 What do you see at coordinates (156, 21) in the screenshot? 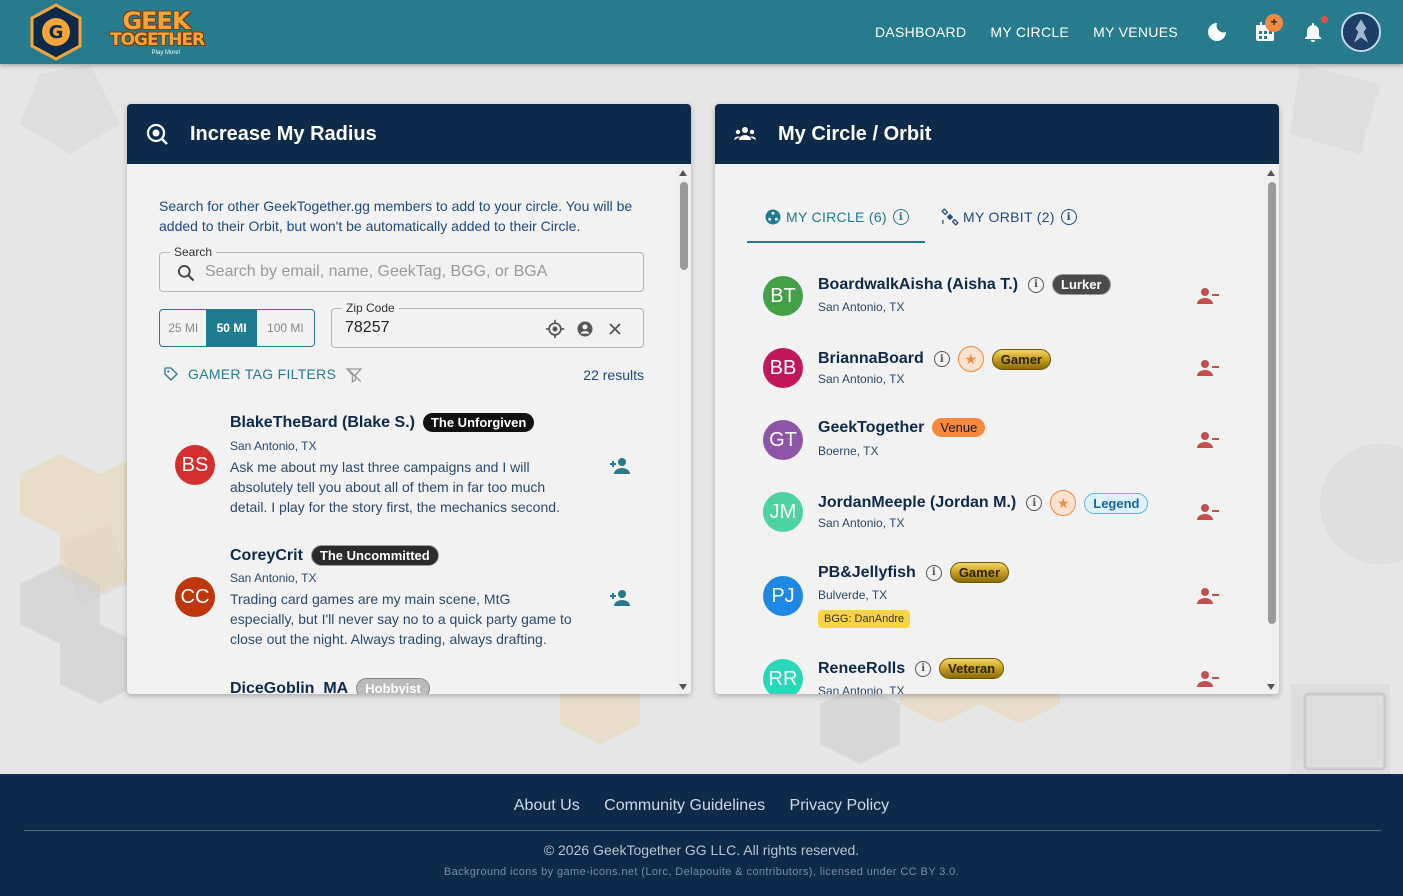
I see `brand-word-line1: GEEK` at bounding box center [156, 21].